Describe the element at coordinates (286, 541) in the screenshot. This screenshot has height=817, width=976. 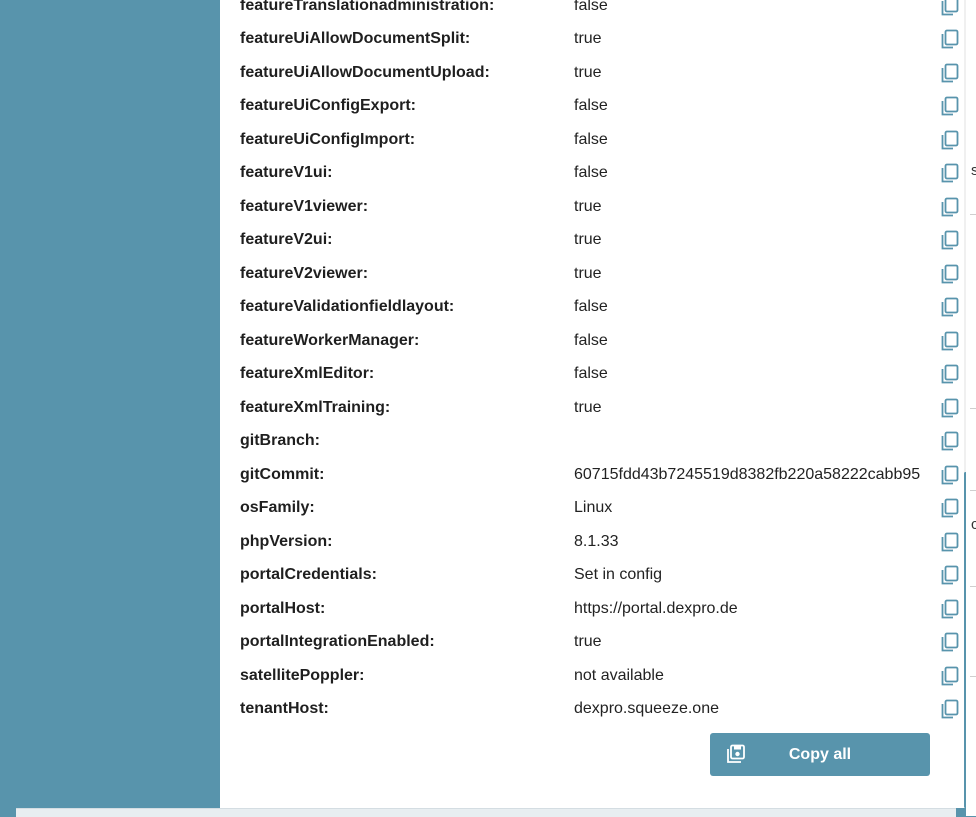
I see `config-key: phpVersion:` at that location.